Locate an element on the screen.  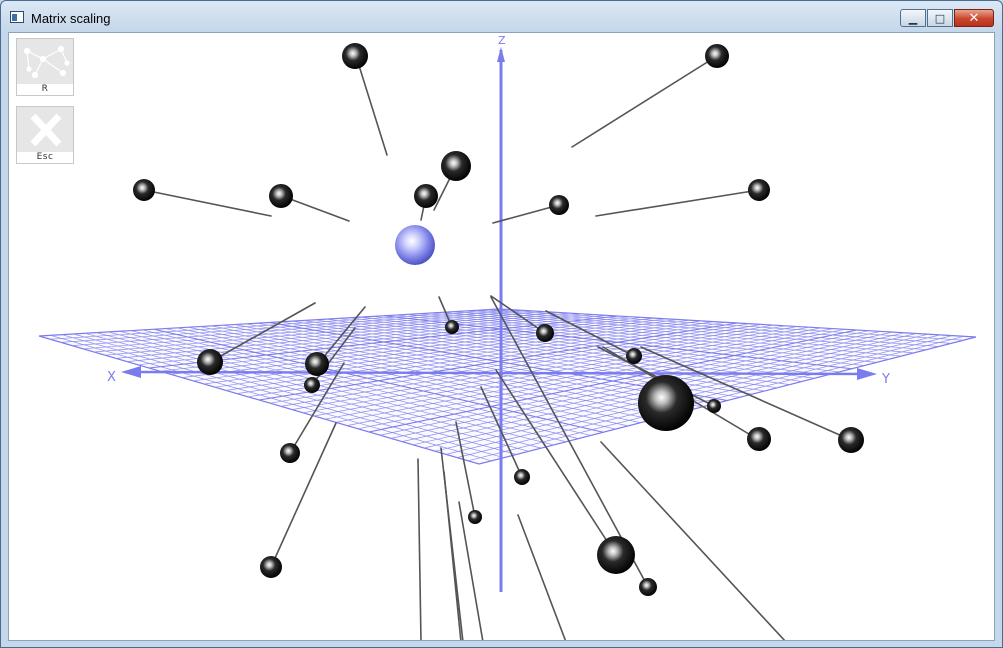
minimize-button: ▁ is located at coordinates (913, 18).